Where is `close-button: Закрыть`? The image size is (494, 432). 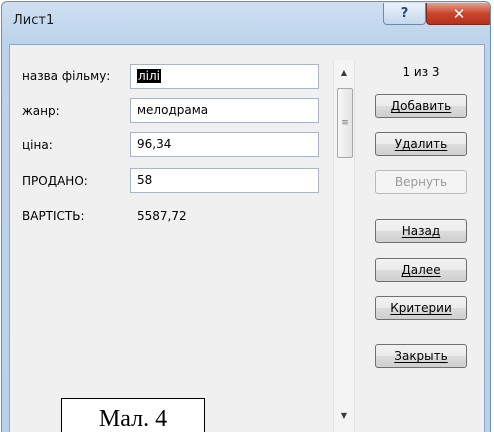 close-button: Закрыть is located at coordinates (421, 356).